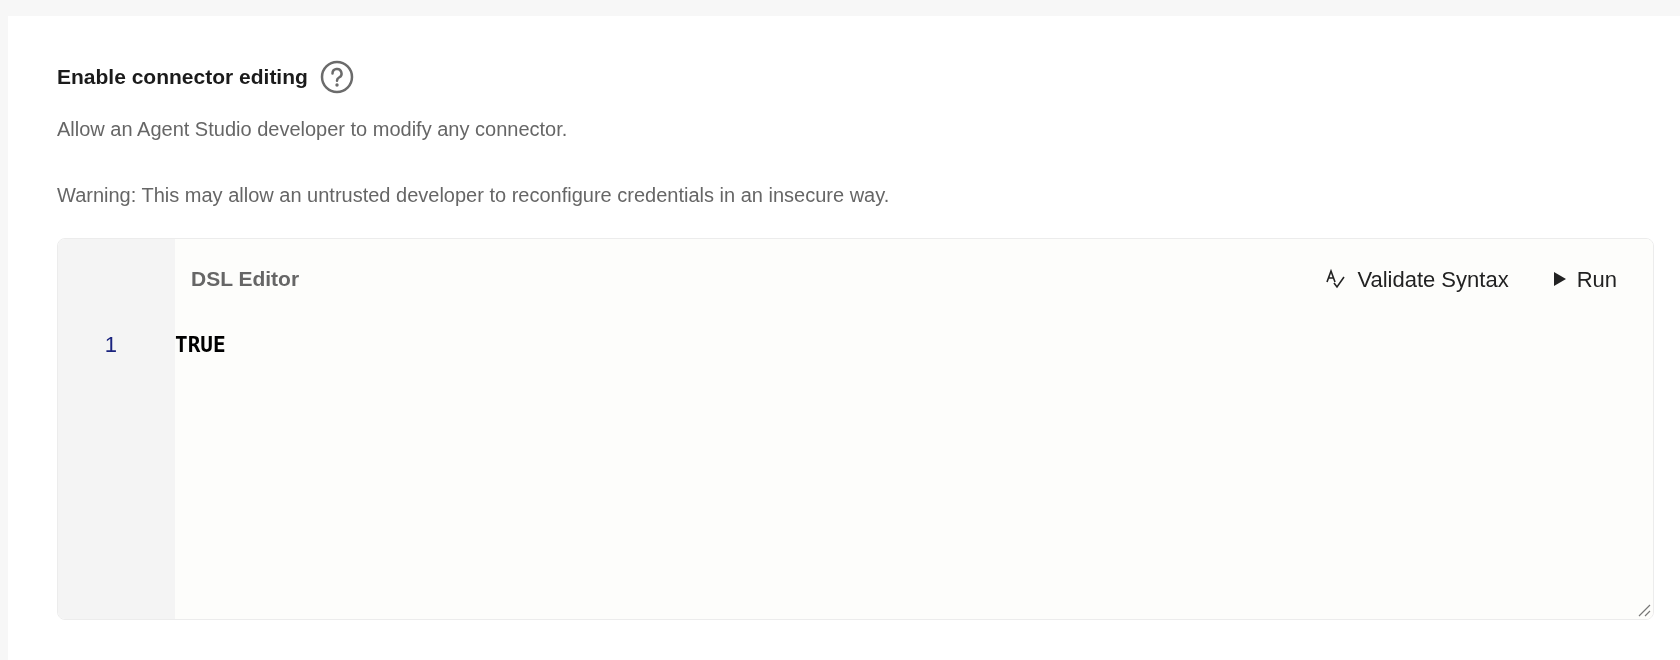 The width and height of the screenshot is (1680, 660). What do you see at coordinates (474, 195) in the screenshot?
I see `warning-text: Warning: This may allow an untrusted developer to reconfigure credentials in an insecure way.` at bounding box center [474, 195].